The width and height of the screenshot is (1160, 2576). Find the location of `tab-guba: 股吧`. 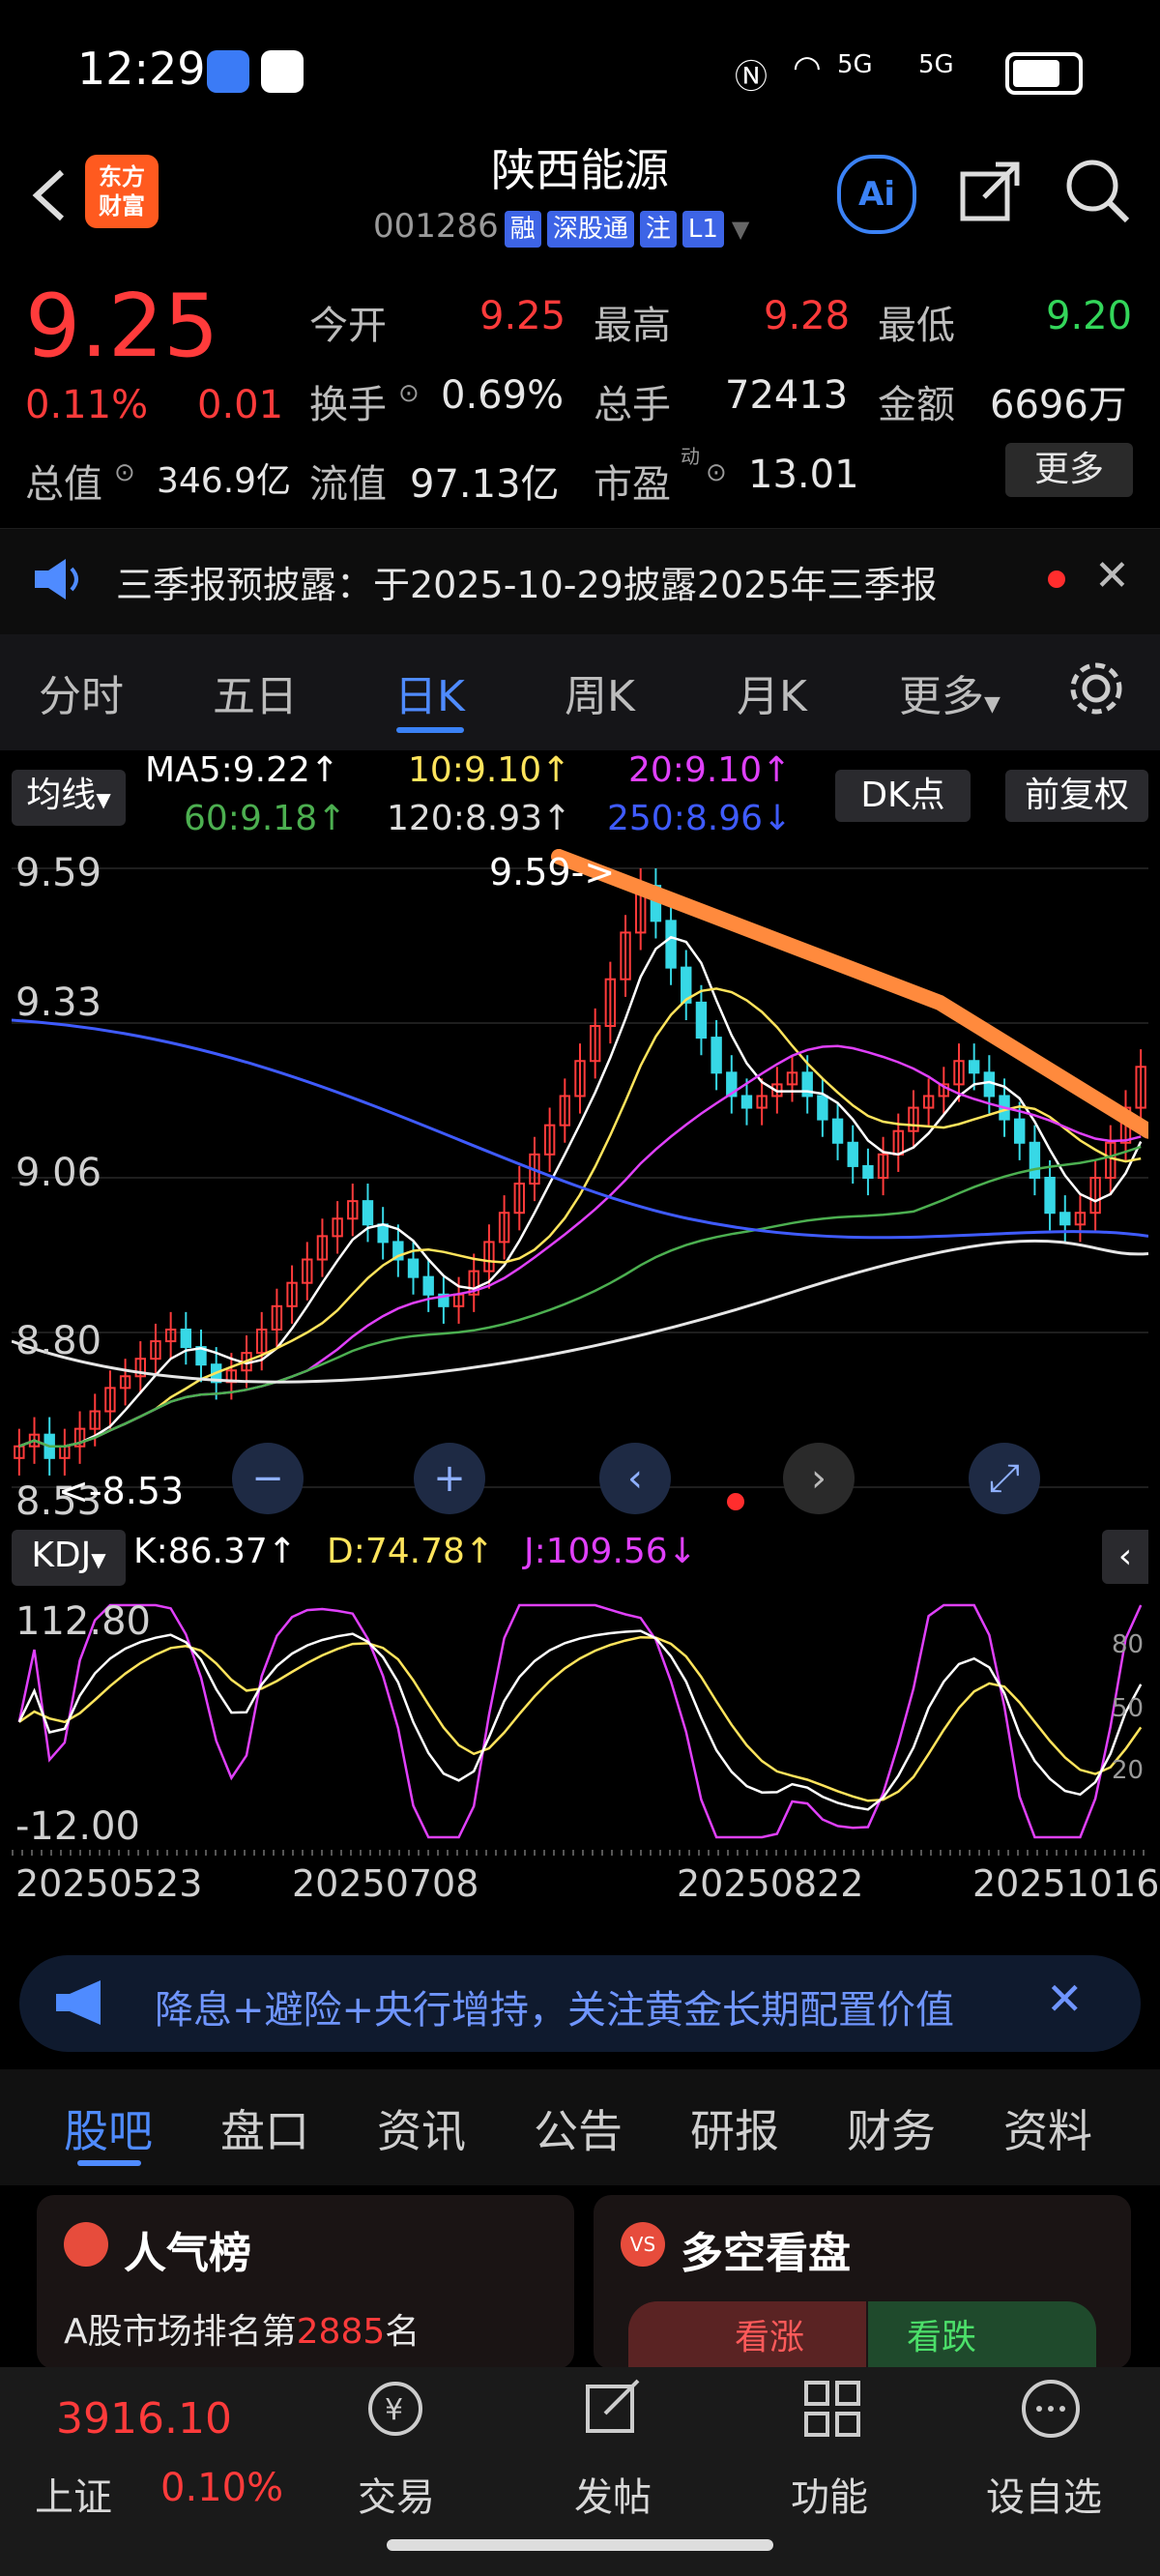

tab-guba: 股吧 is located at coordinates (109, 2128).